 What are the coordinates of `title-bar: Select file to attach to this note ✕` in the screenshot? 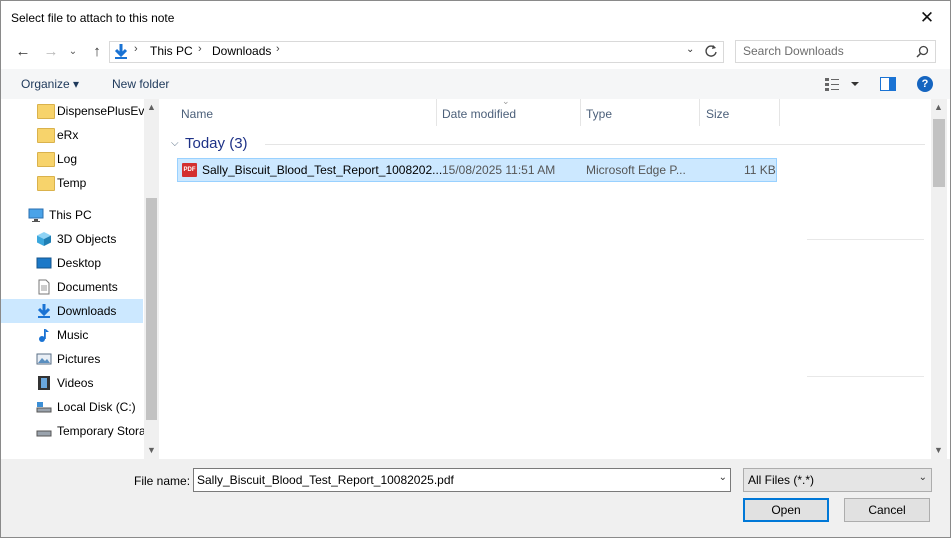 It's located at (475, 18).